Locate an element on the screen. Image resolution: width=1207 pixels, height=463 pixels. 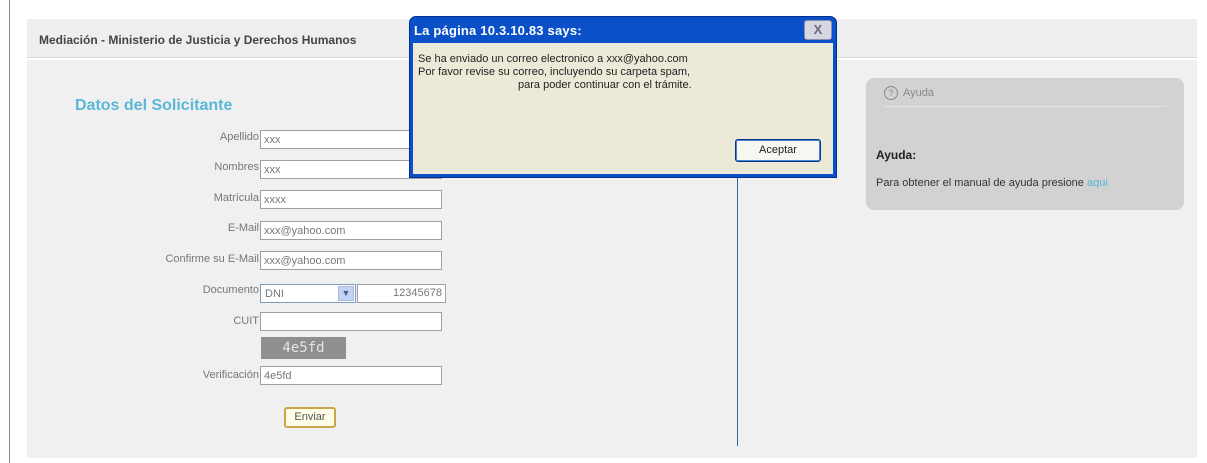
window-left-border is located at coordinates (9, 231).